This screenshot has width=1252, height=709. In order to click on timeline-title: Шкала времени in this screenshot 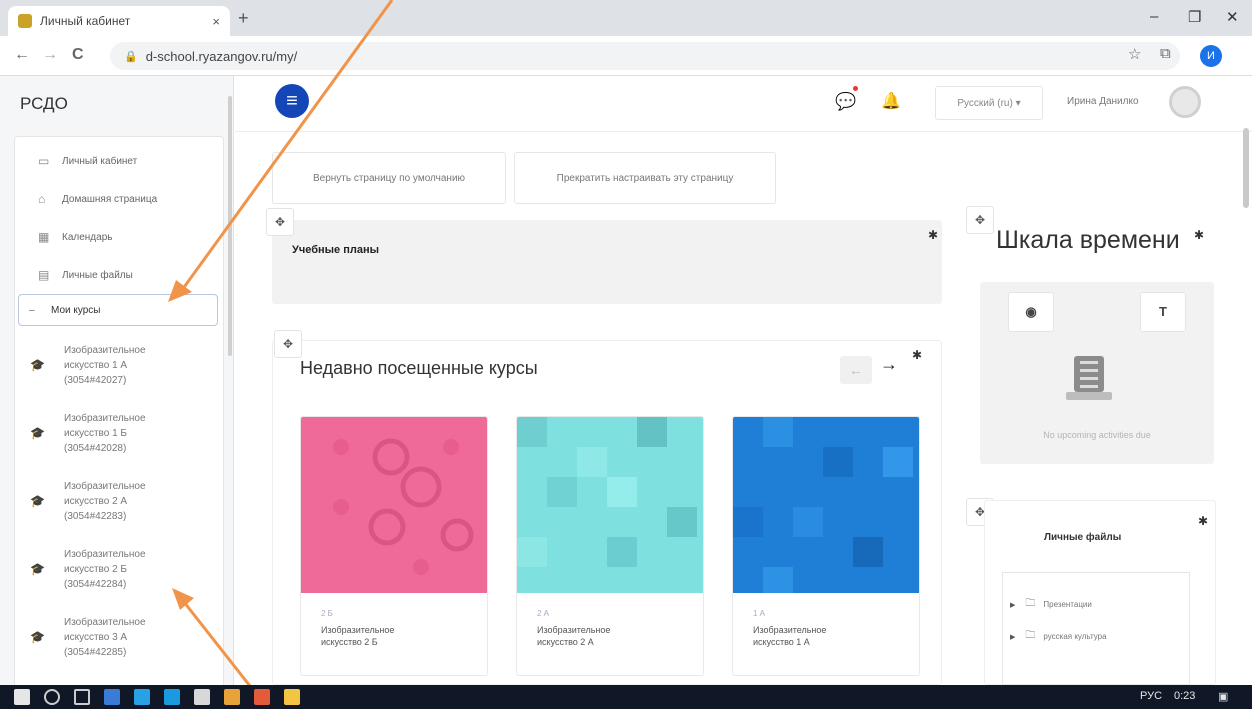, I will do `click(1088, 240)`.